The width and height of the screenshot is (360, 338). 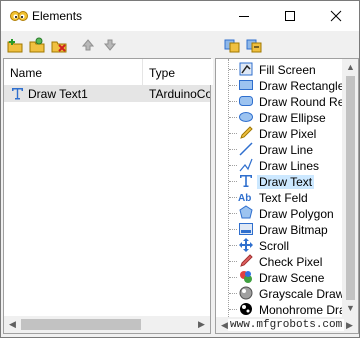 I want to click on scroll-up-arrow: ▲, so click(x=350, y=67).